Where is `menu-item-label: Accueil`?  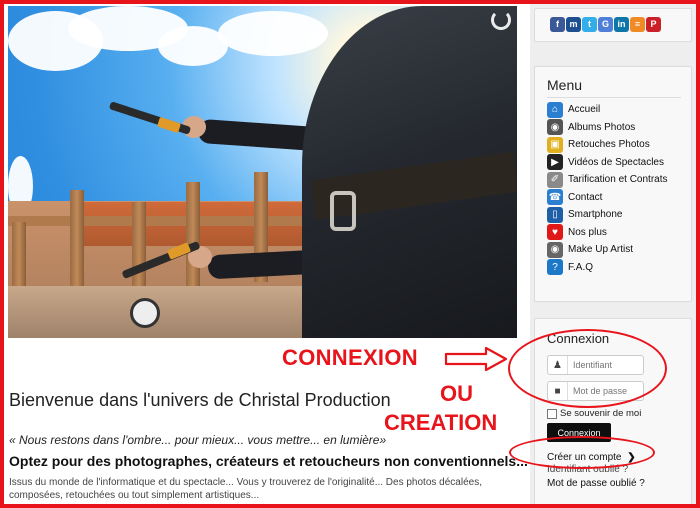
menu-item-label: Accueil is located at coordinates (584, 109).